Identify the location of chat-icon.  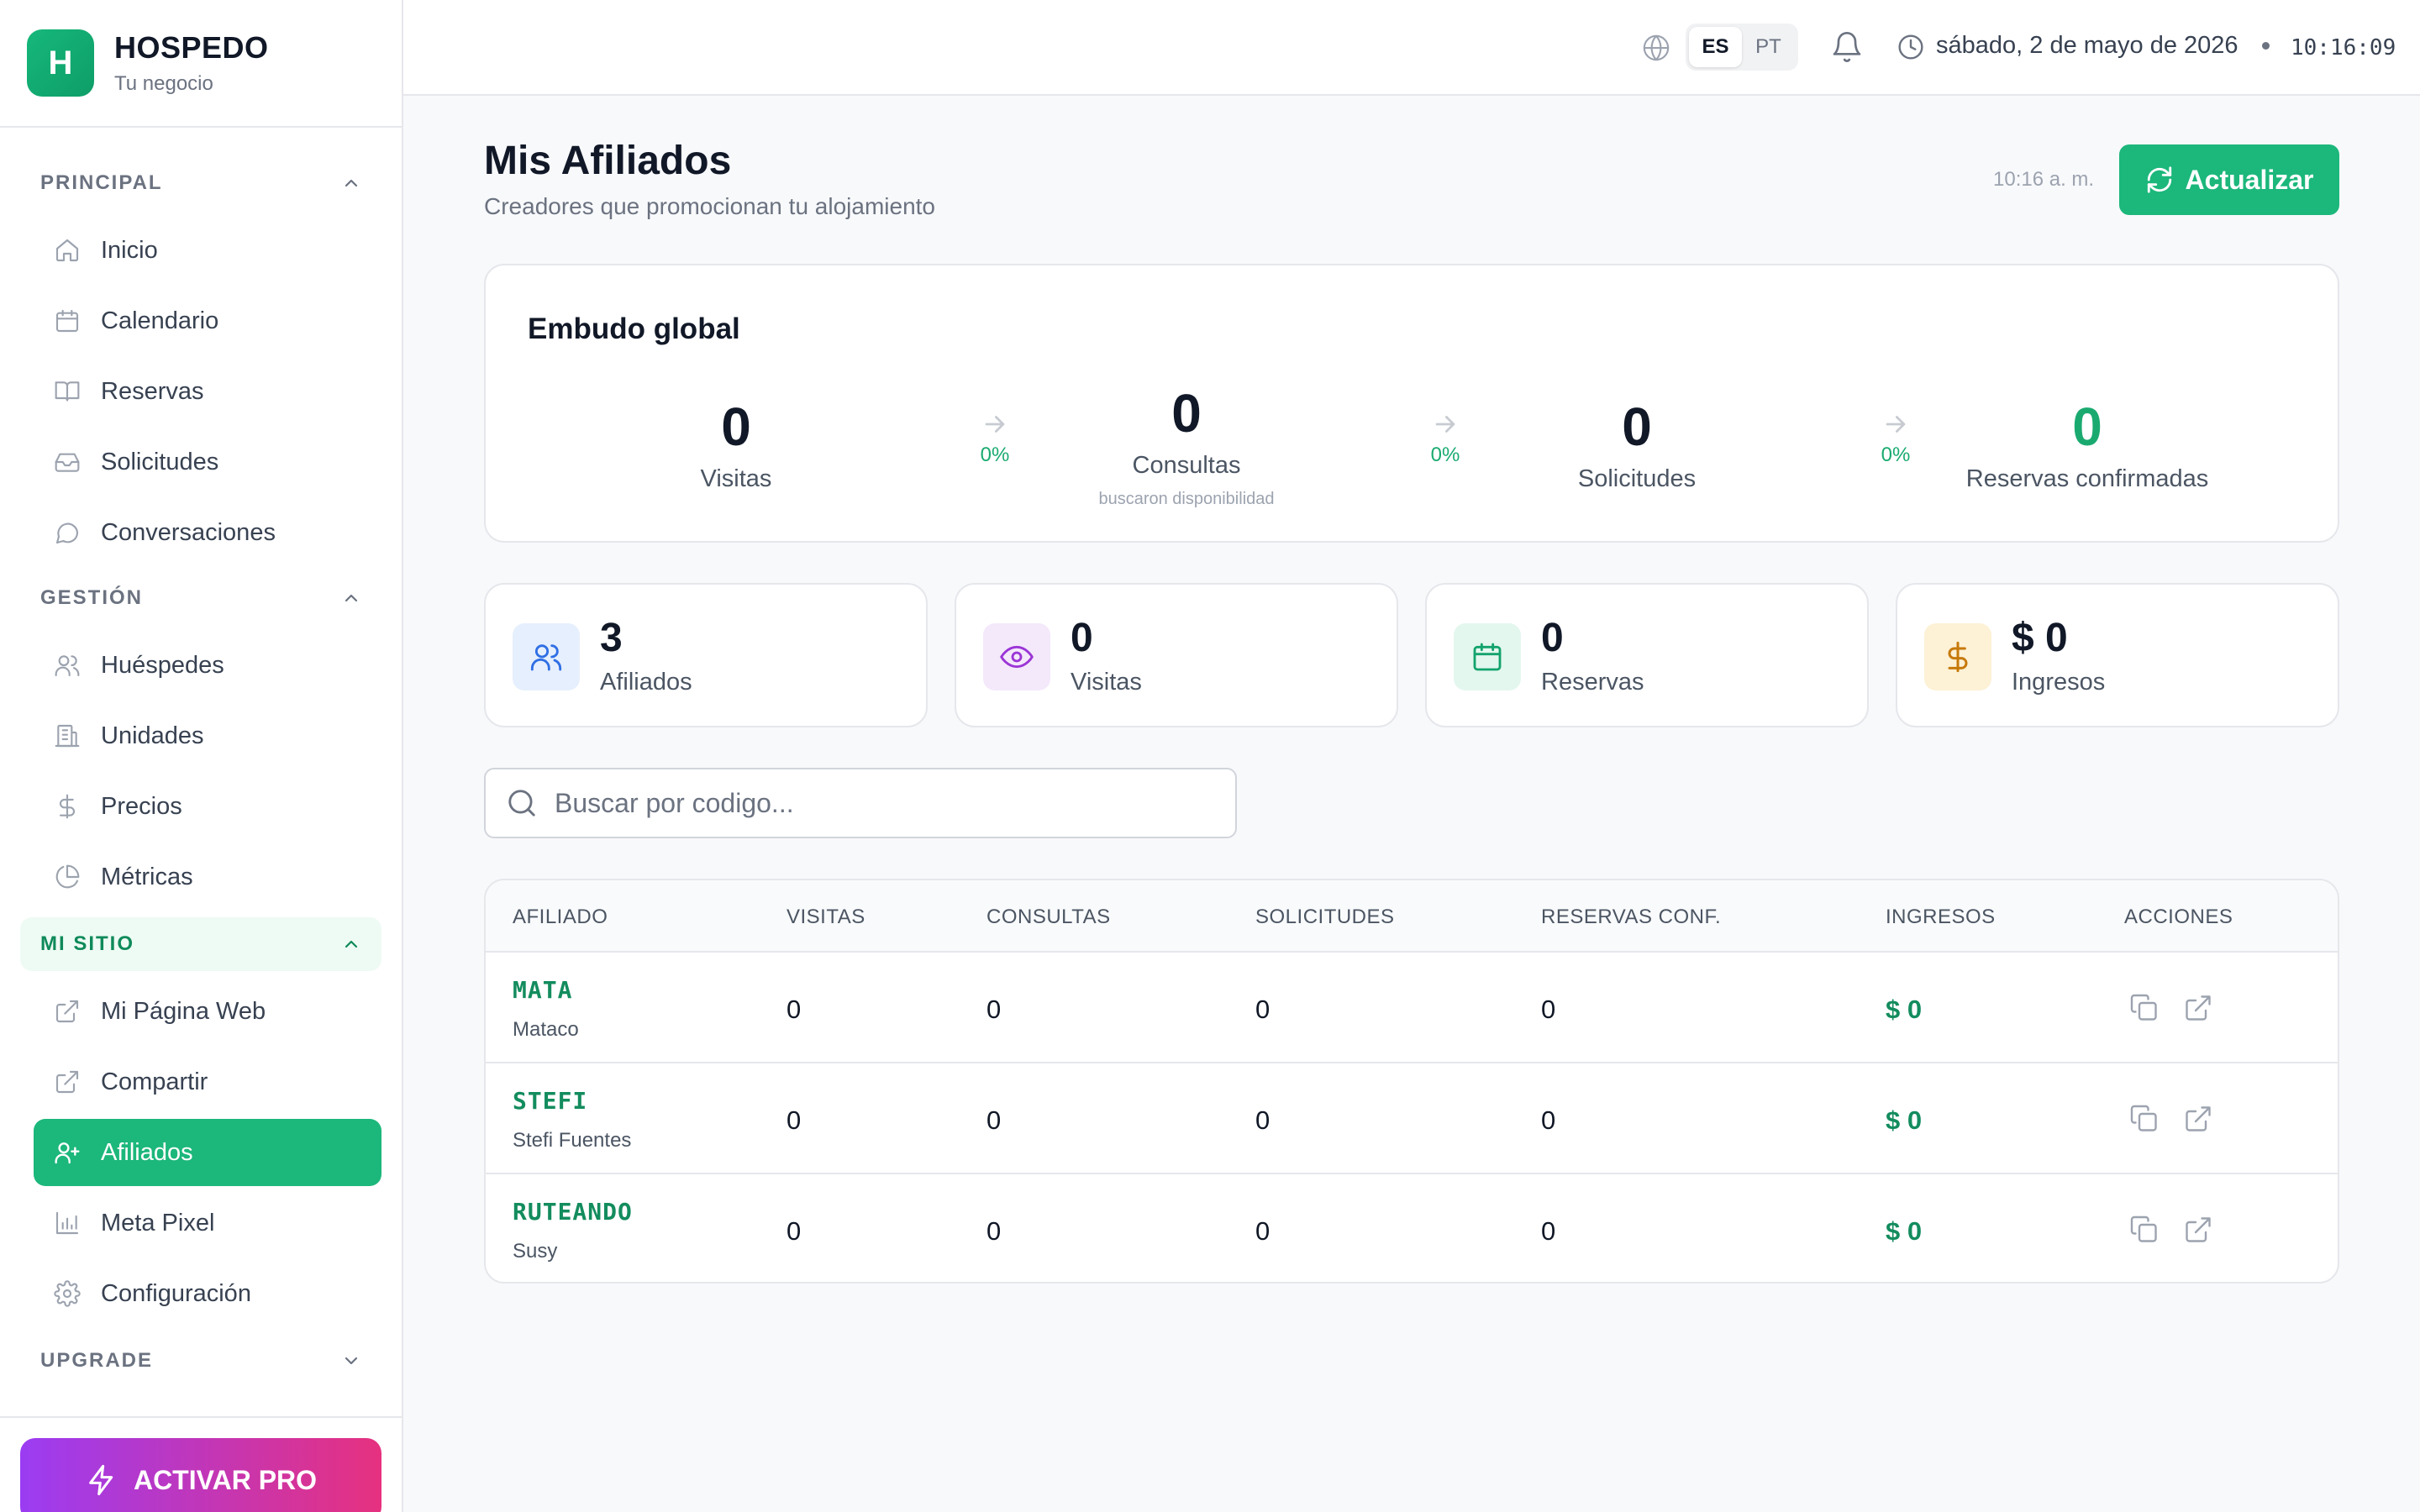
(67, 533).